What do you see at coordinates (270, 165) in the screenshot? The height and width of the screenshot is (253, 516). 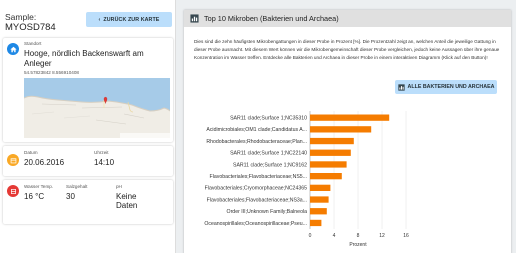 I see `category-label: SAR11 clade;Surface 1;NC9162` at bounding box center [270, 165].